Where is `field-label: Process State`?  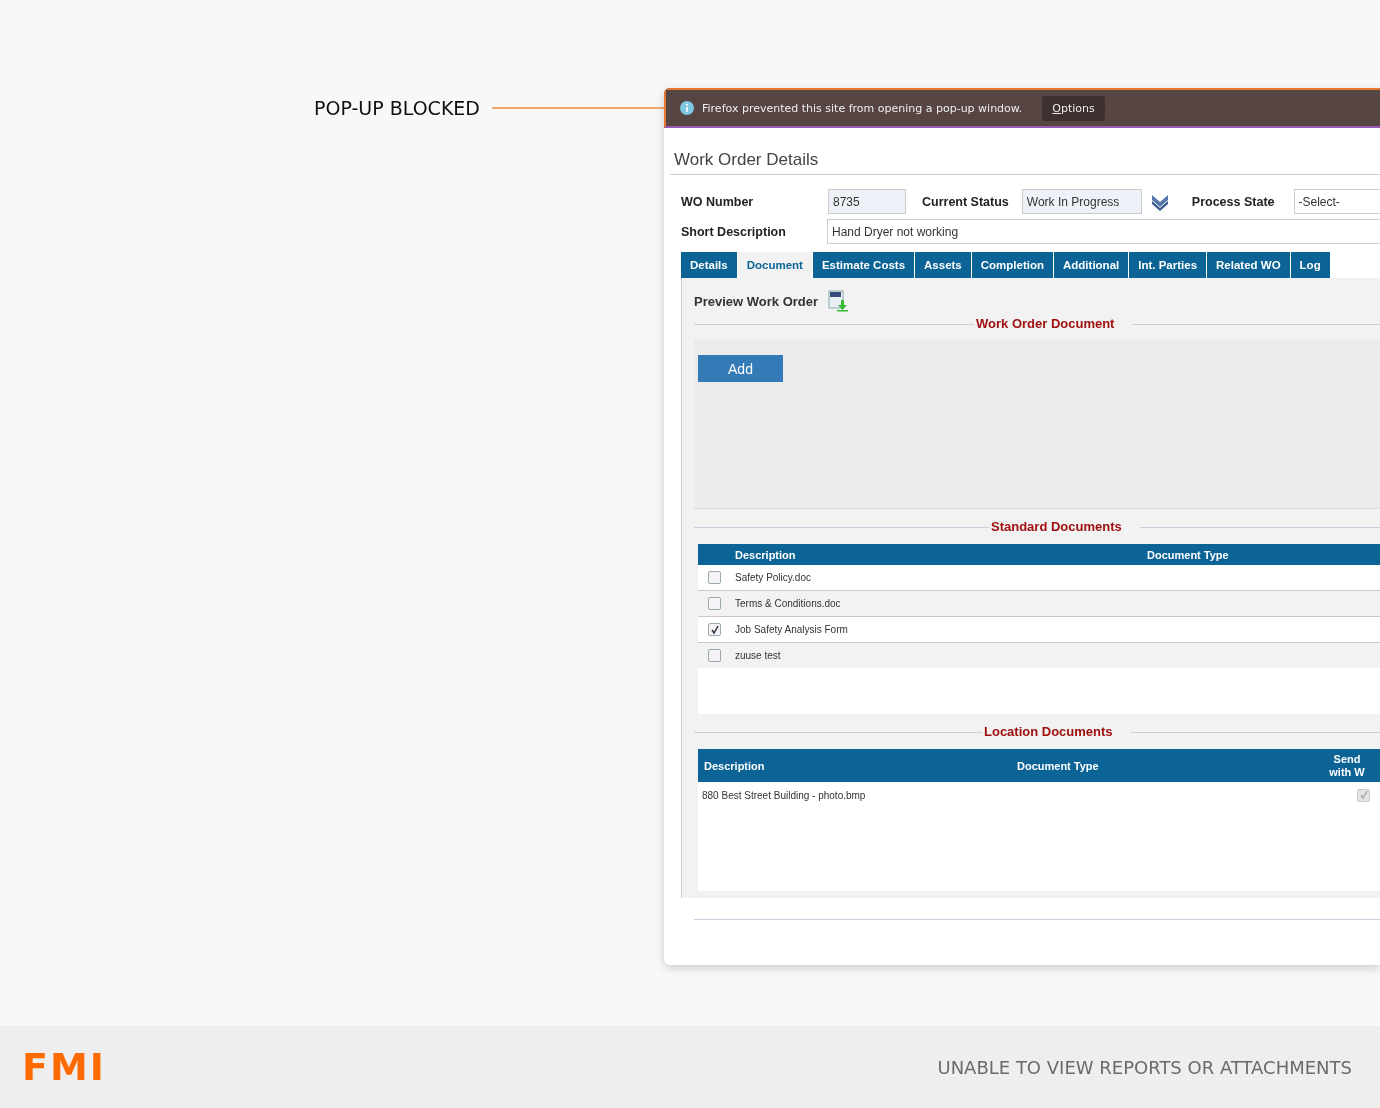
field-label: Process State is located at coordinates (1233, 201).